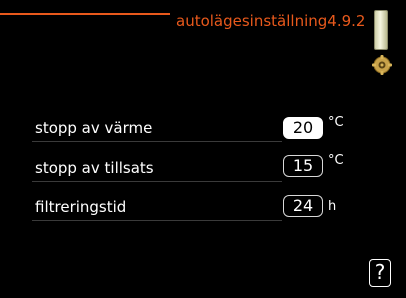  I want to click on help-button: ?, so click(380, 273).